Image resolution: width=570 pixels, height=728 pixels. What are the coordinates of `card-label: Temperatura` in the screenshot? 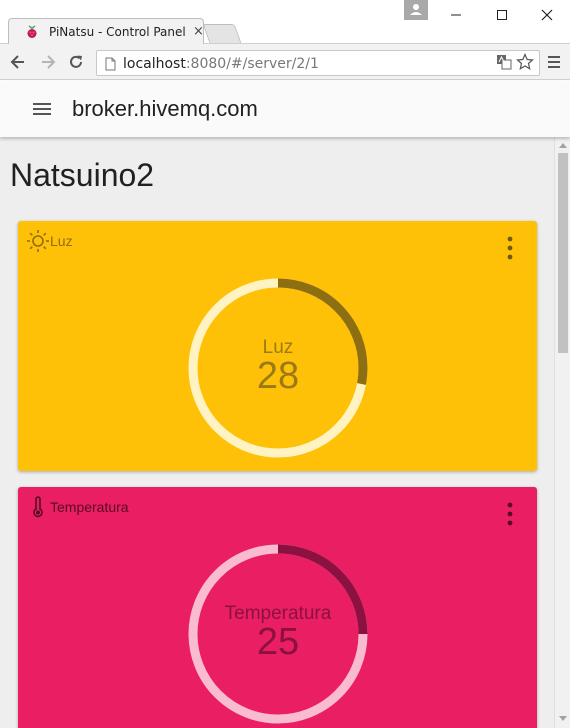 It's located at (89, 507).